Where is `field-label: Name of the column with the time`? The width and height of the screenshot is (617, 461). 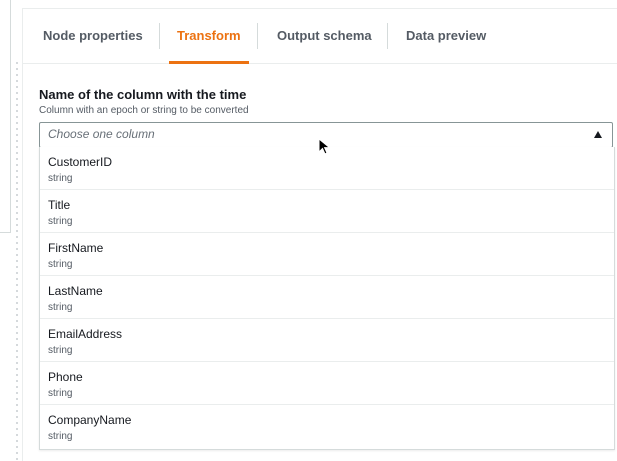
field-label: Name of the column with the time is located at coordinates (143, 94).